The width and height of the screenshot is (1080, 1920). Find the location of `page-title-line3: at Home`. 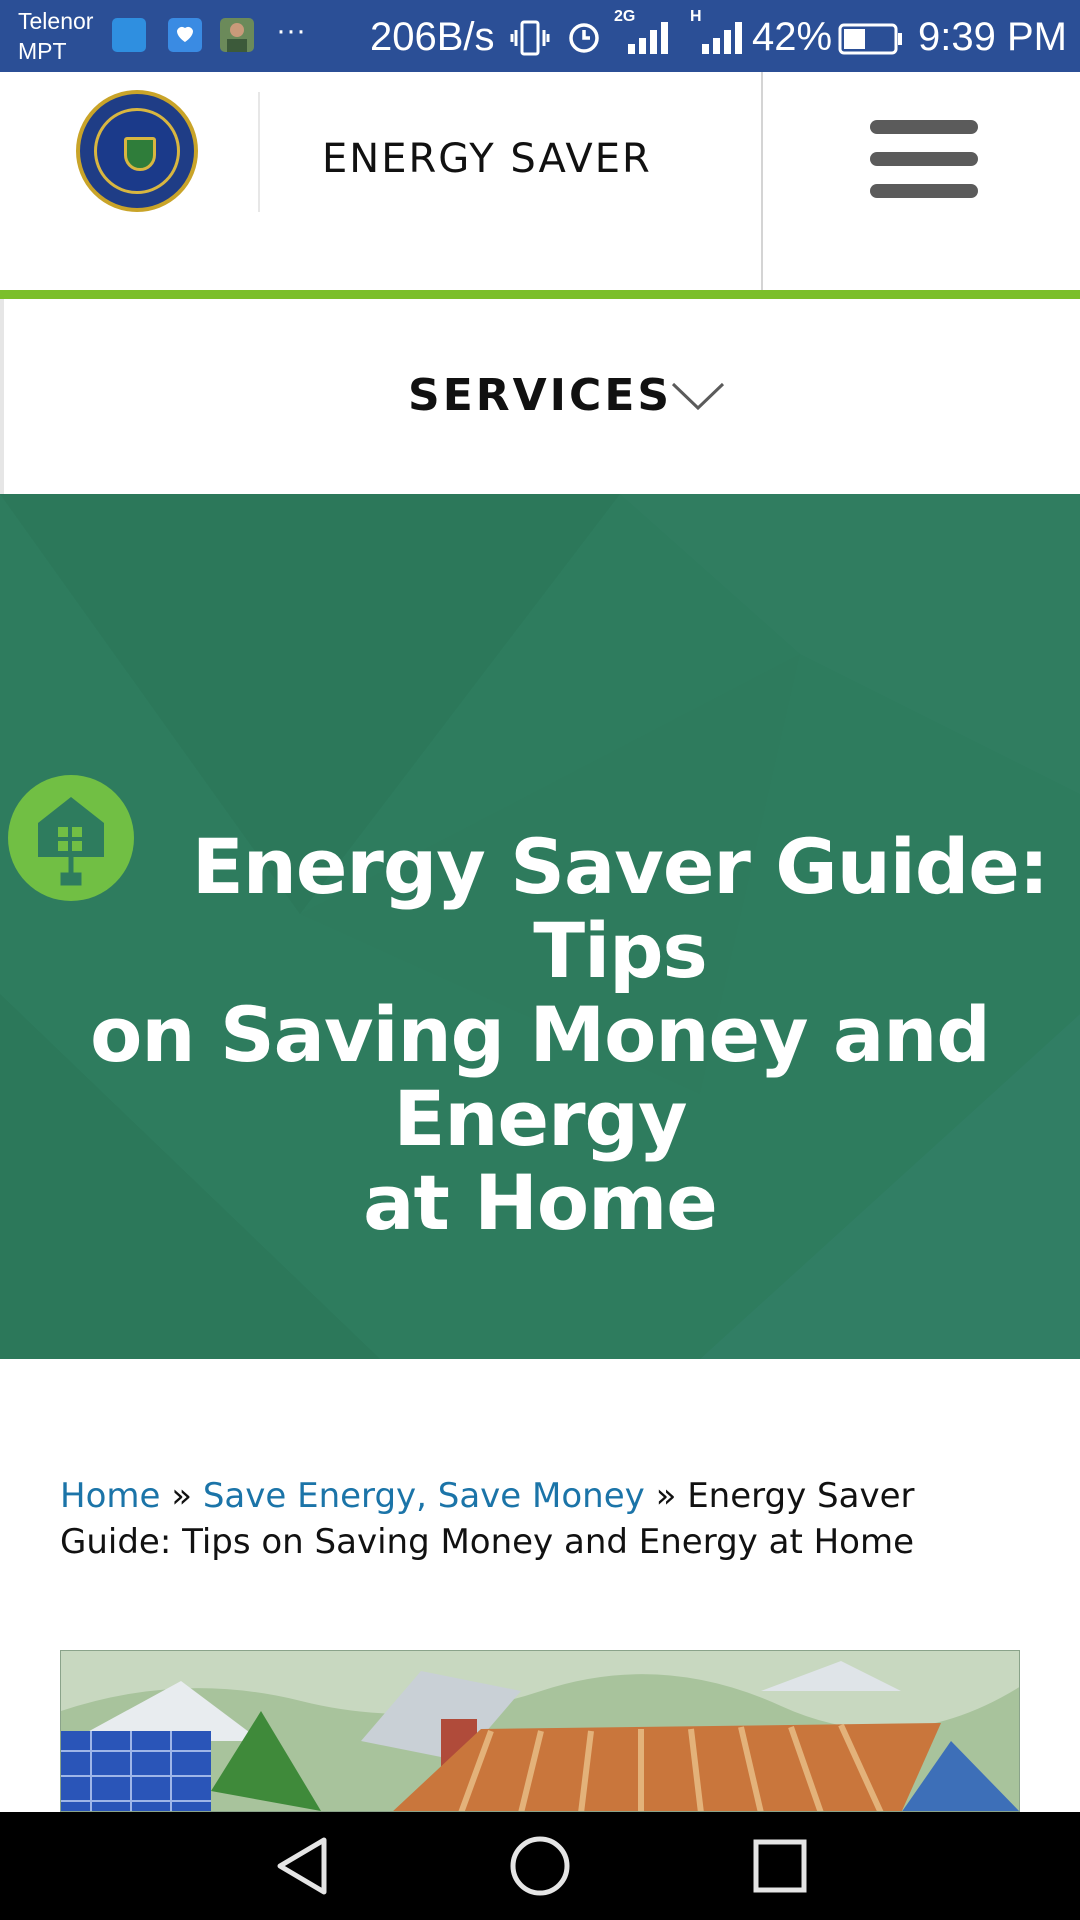

page-title-line3: at Home is located at coordinates (540, 1202).